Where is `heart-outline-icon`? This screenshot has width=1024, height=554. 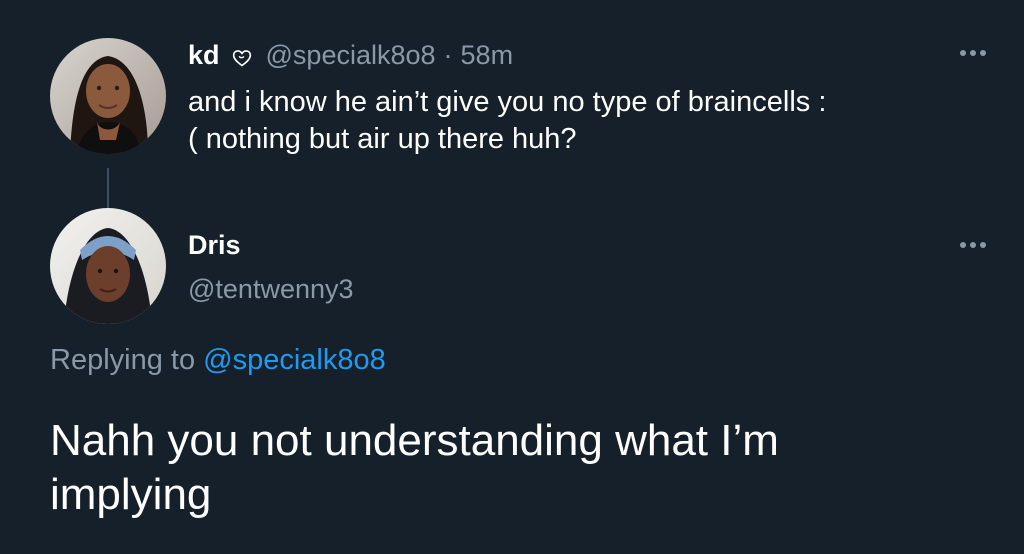 heart-outline-icon is located at coordinates (242, 56).